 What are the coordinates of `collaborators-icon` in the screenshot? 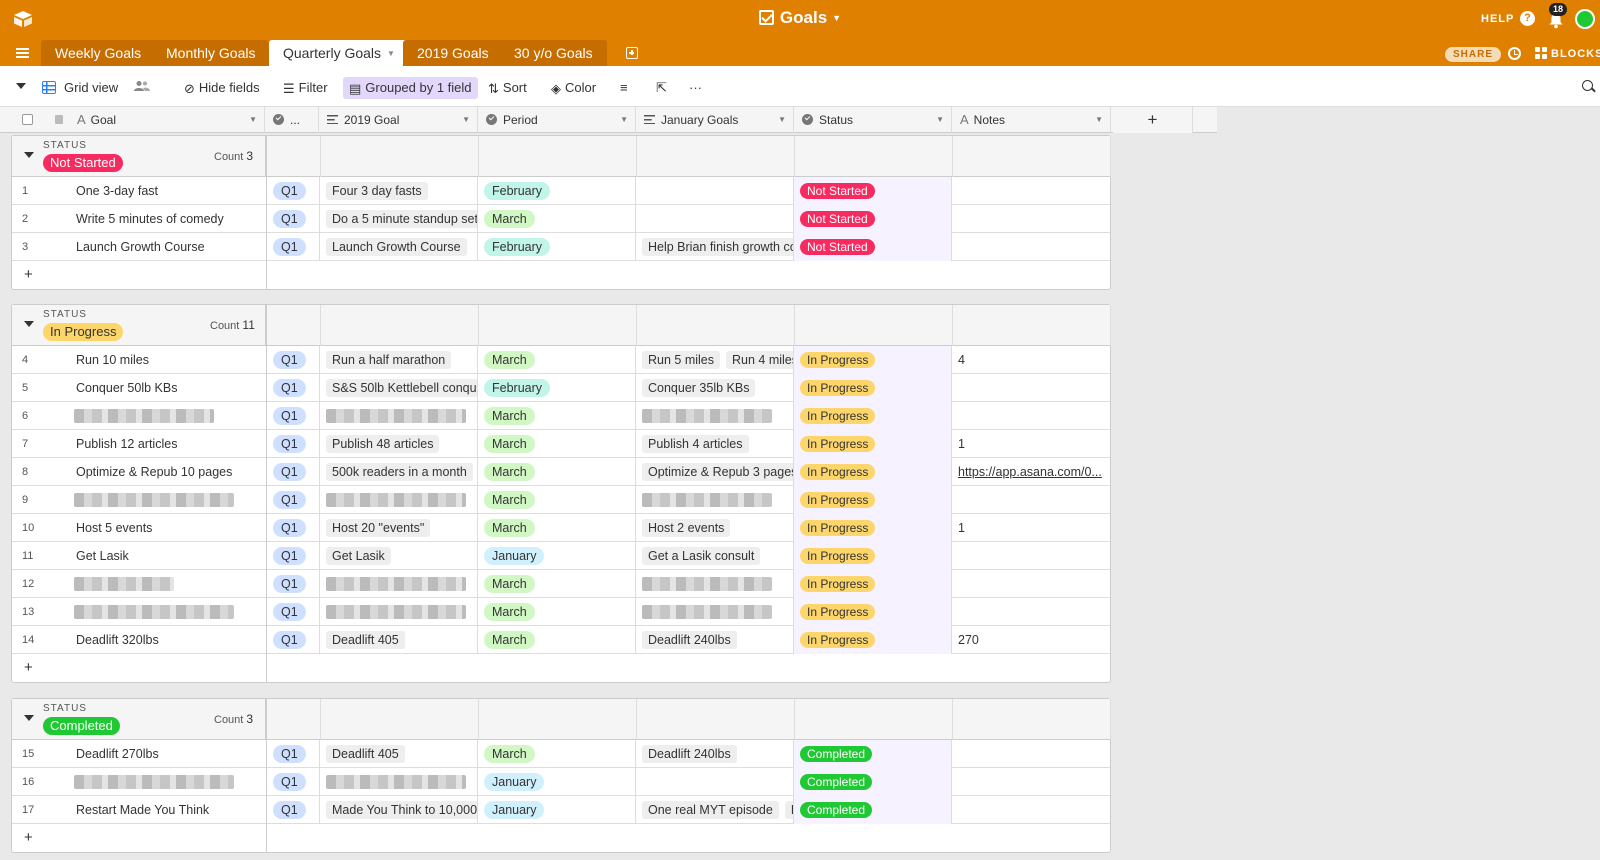 It's located at (142, 88).